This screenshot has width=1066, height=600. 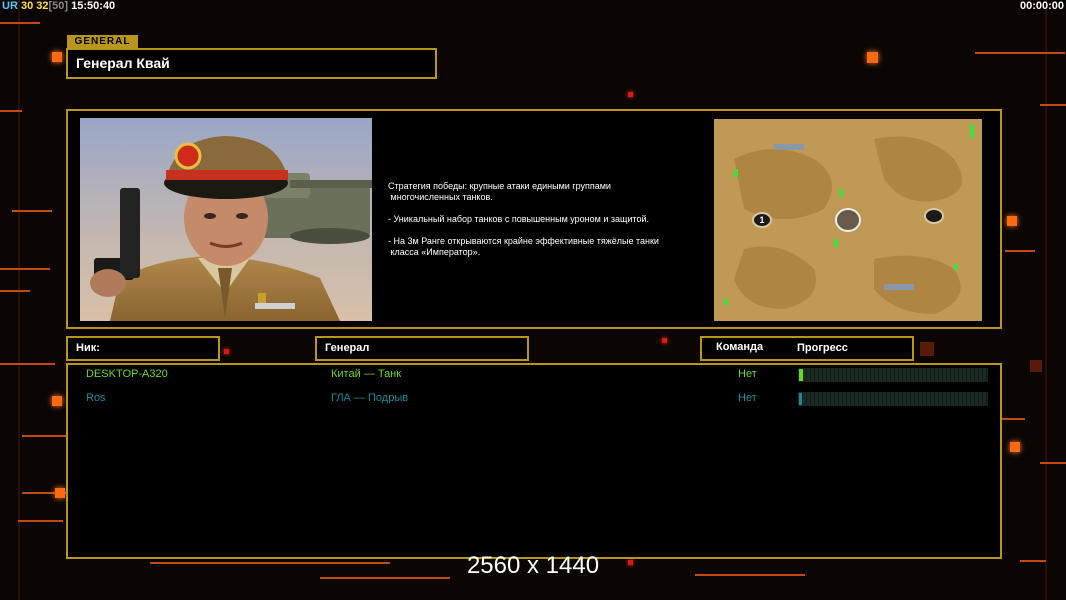 I want to click on clock: 15:50:40, so click(x=93, y=6).